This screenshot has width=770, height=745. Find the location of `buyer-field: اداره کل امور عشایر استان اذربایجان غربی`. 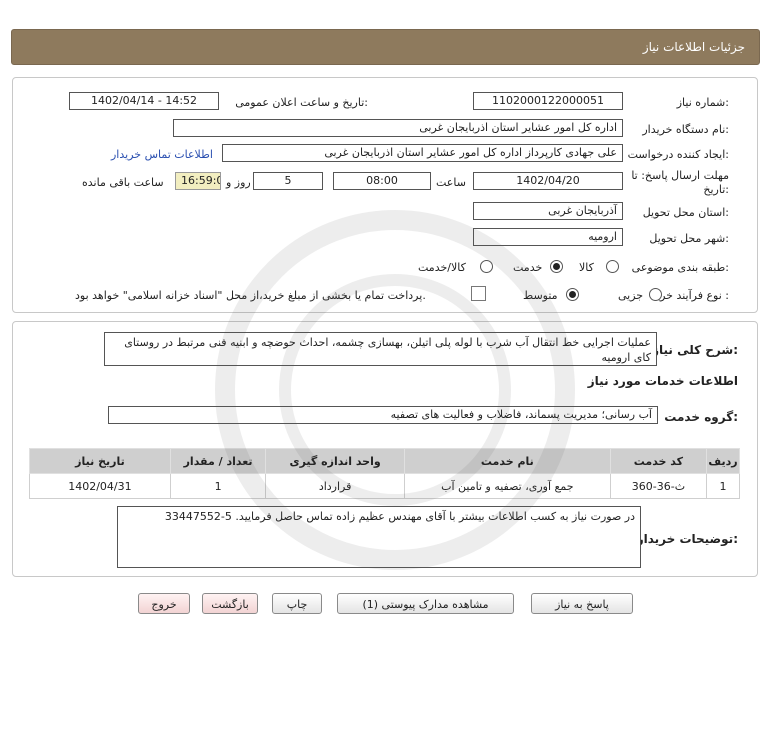

buyer-field: اداره کل امور عشایر استان اذربایجان غربی is located at coordinates (398, 128).